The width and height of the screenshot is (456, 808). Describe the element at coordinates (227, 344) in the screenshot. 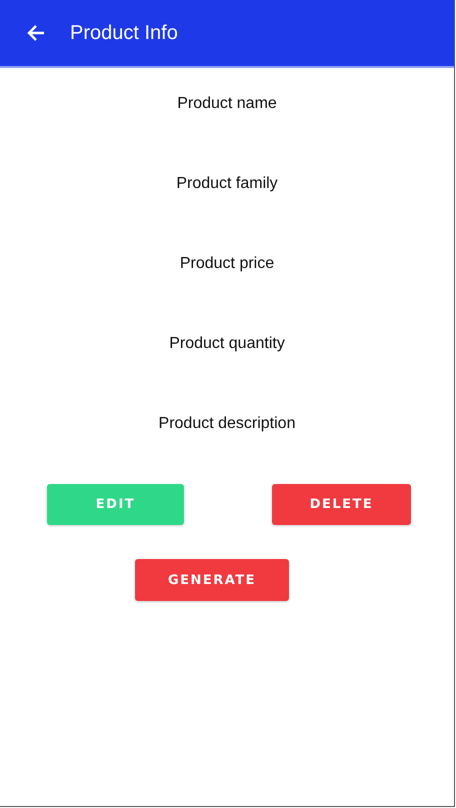

I see `field-label: Product quantity` at that location.